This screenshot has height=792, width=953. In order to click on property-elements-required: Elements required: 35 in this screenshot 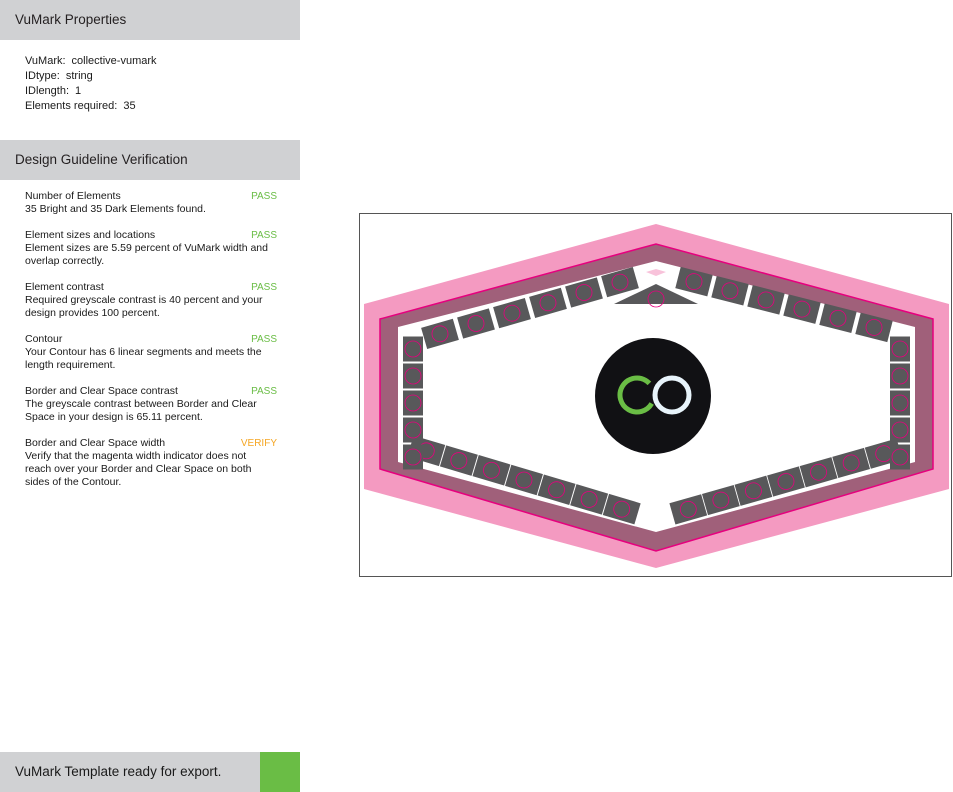, I will do `click(80, 106)`.